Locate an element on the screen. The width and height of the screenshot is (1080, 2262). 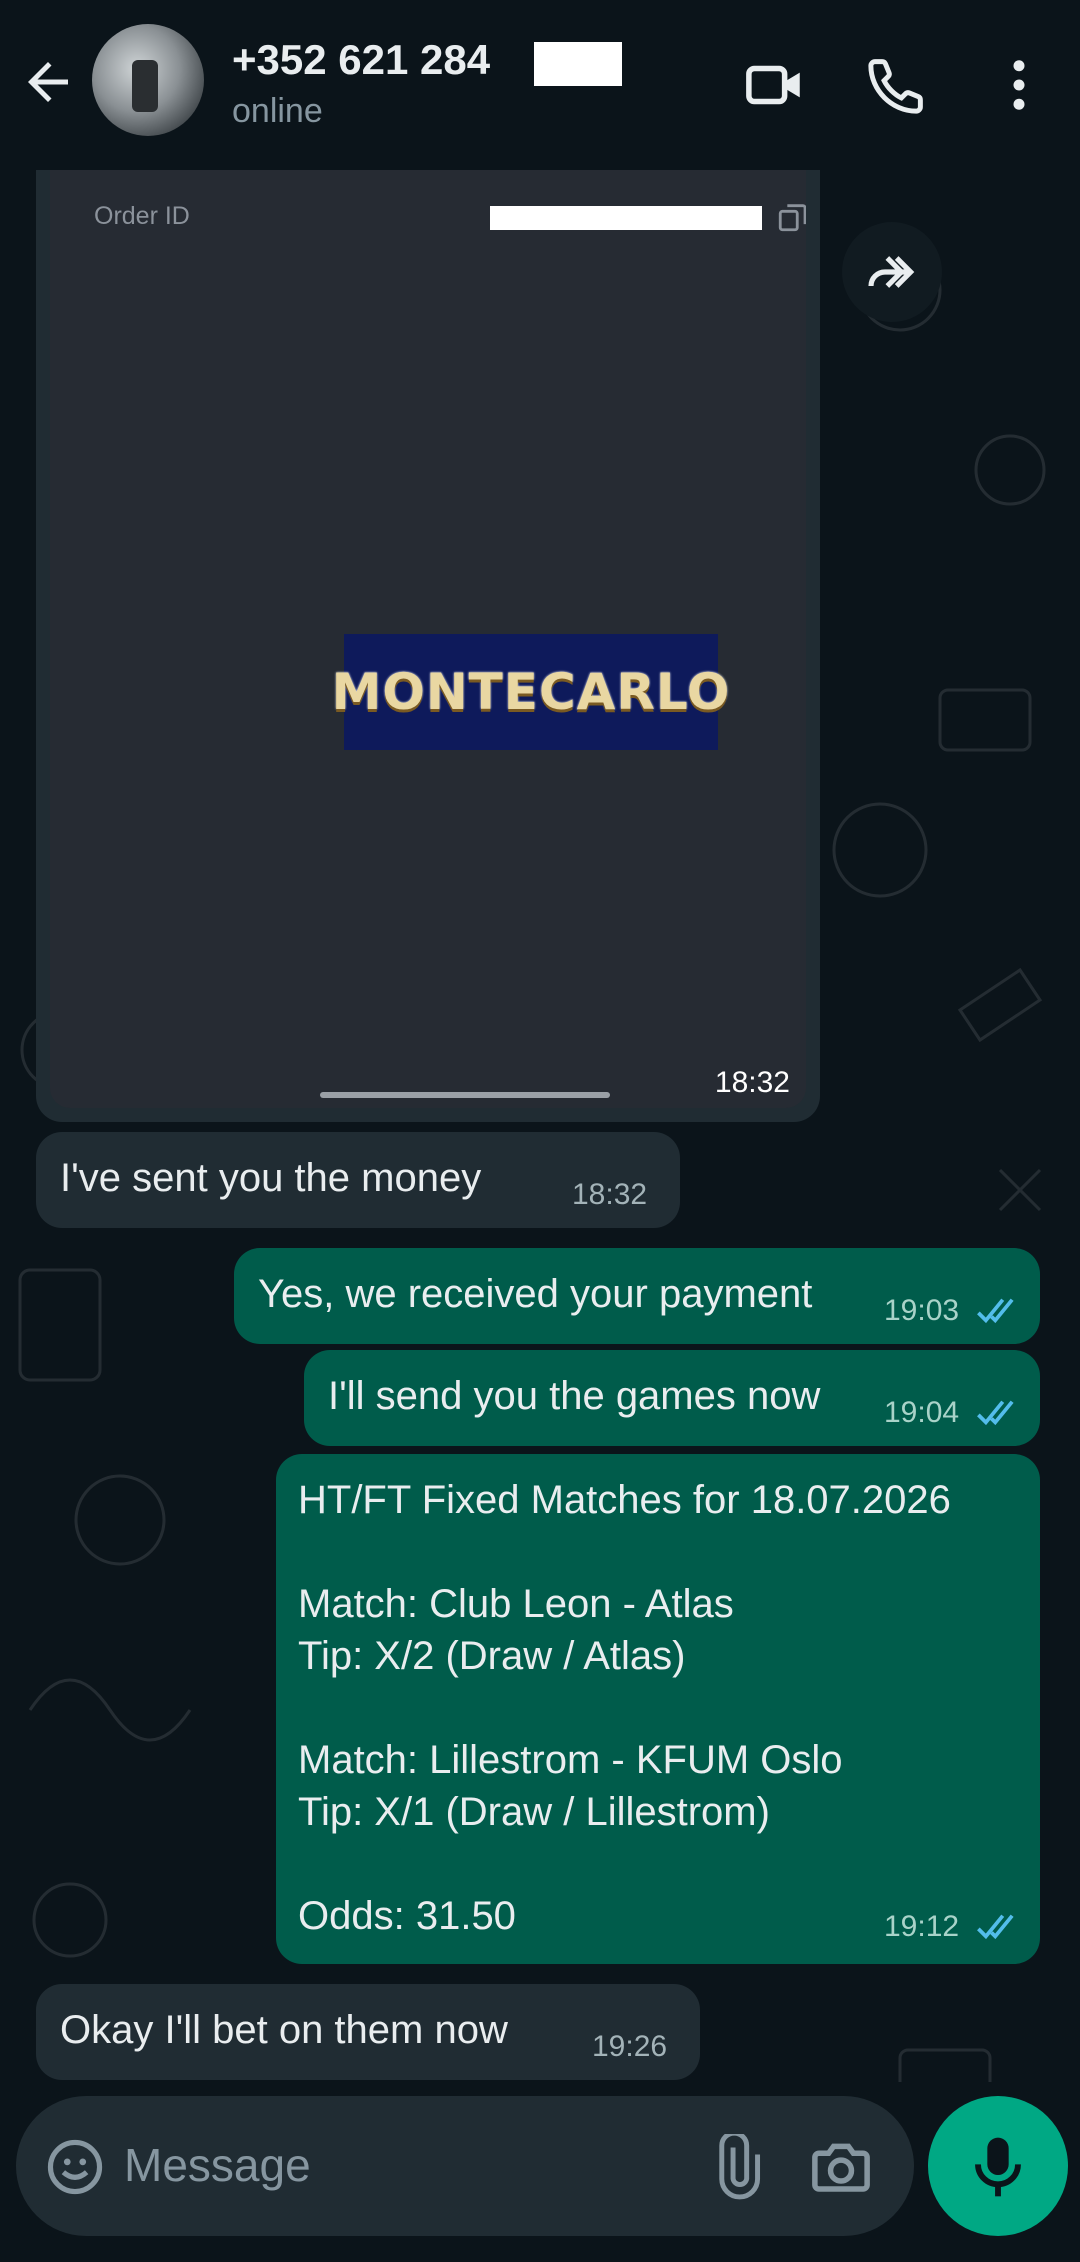
text-line: Odds: 31.50 is located at coordinates (407, 1916).